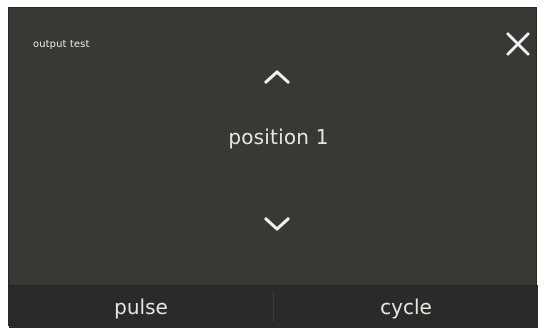  I want to click on cycle-button-label: cycle, so click(406, 307).